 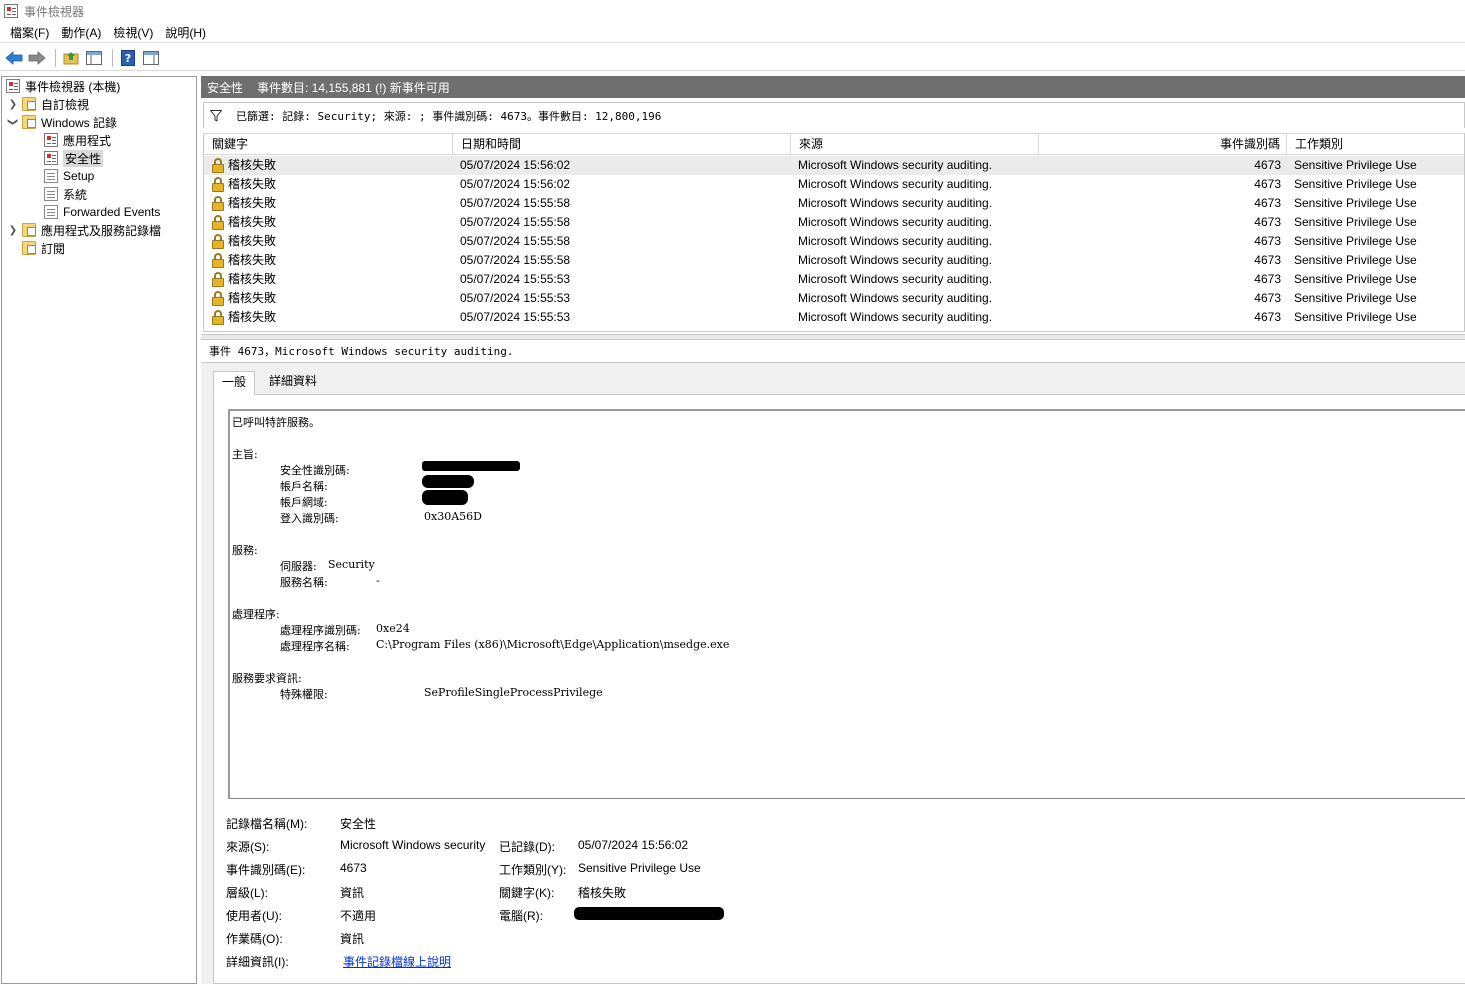 What do you see at coordinates (14, 58) in the screenshot?
I see `back-arrow-icon` at bounding box center [14, 58].